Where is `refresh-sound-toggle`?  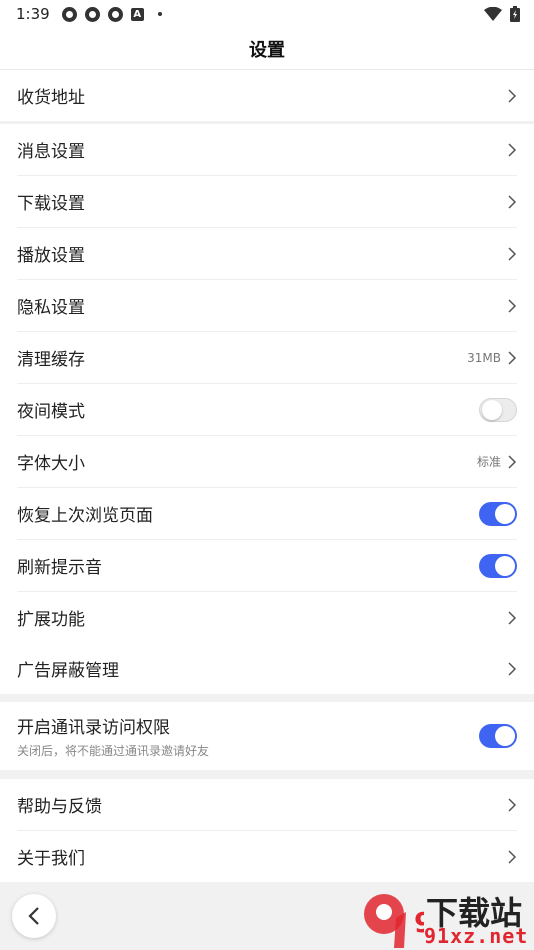 refresh-sound-toggle is located at coordinates (498, 565).